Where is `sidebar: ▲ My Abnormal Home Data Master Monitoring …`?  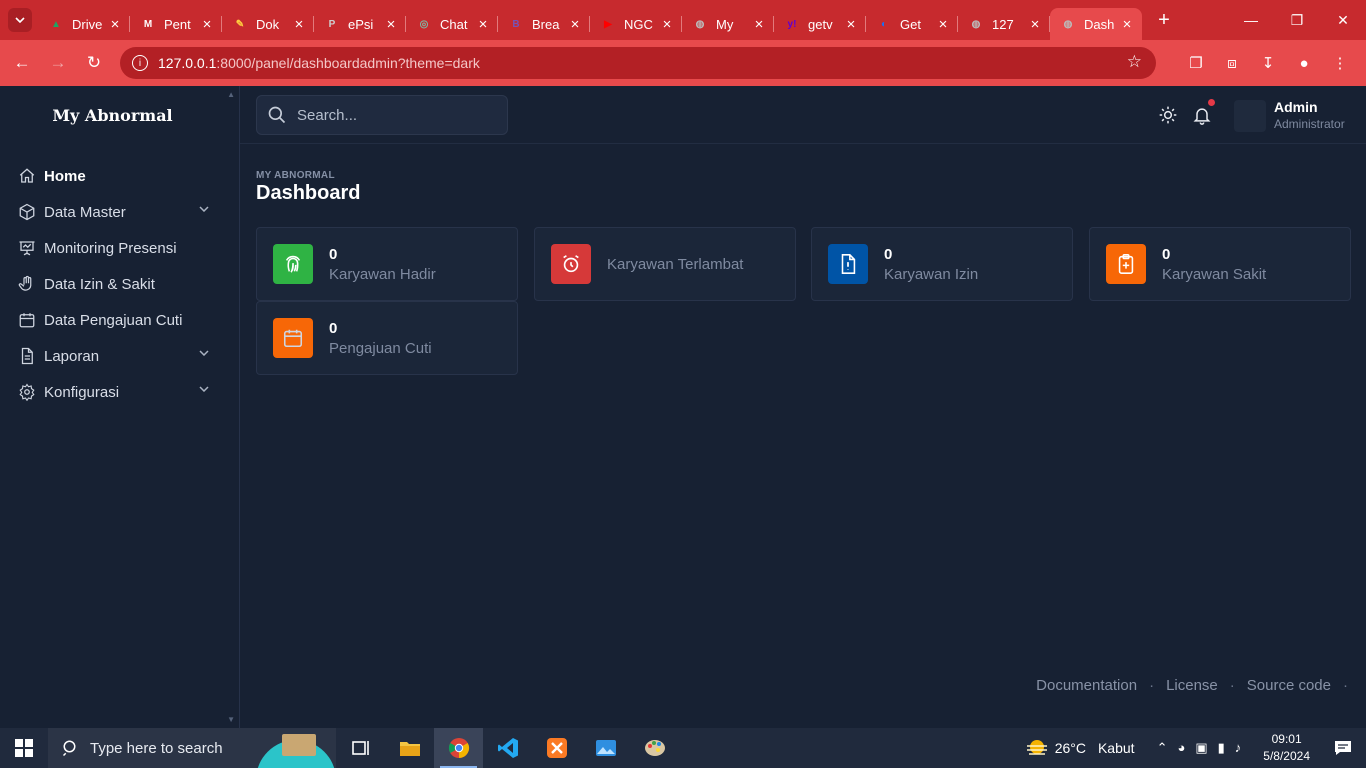 sidebar: ▲ My Abnormal Home Data Master Monitoring … is located at coordinates (120, 407).